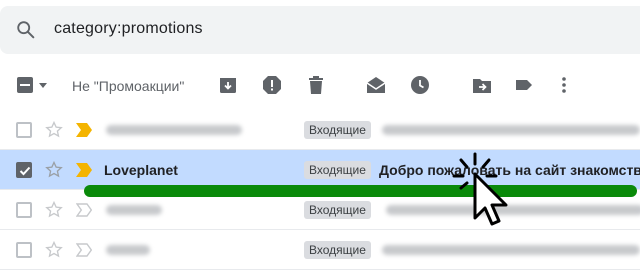 This screenshot has height=280, width=640. What do you see at coordinates (141, 170) in the screenshot?
I see `sender-name: Loveplanet` at bounding box center [141, 170].